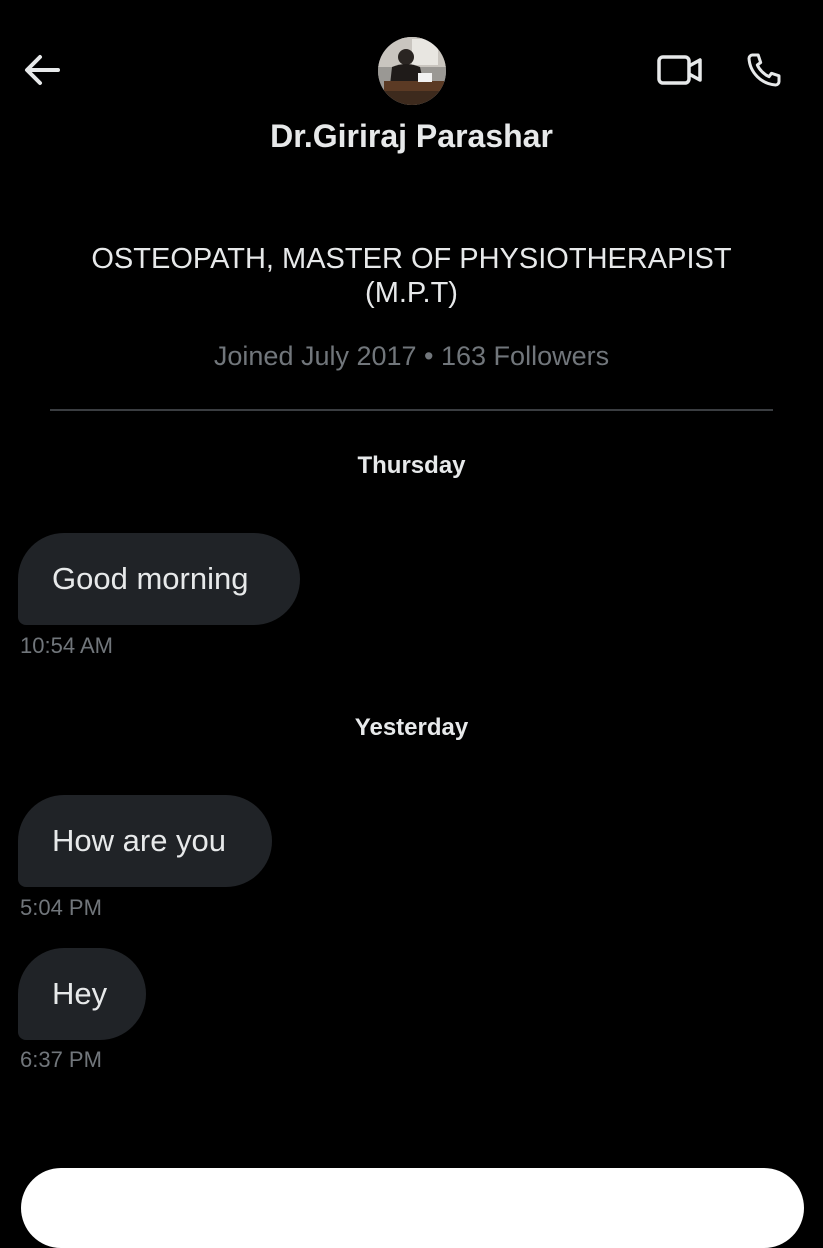 The height and width of the screenshot is (1248, 823). I want to click on message-bubble: Hey, so click(82, 994).